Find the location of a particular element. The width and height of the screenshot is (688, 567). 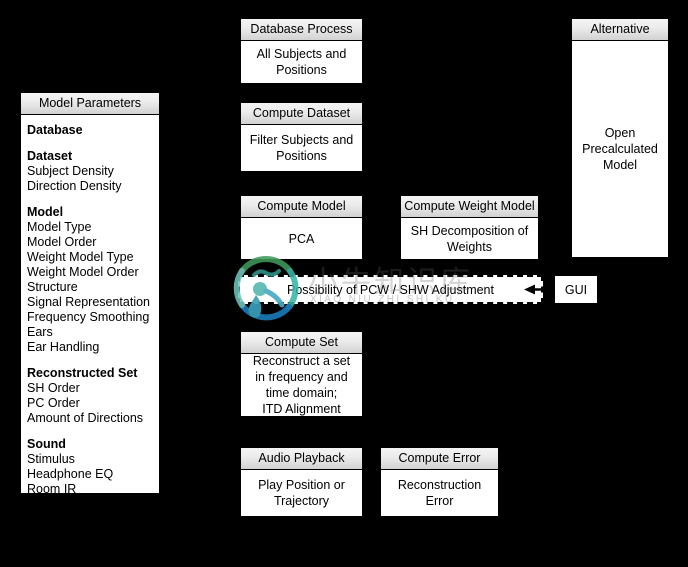

parameter-item: Weight Model Type is located at coordinates (93, 257).